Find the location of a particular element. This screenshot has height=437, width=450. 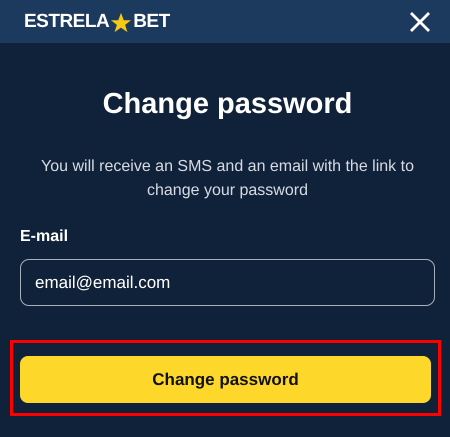

star-icon is located at coordinates (121, 23).